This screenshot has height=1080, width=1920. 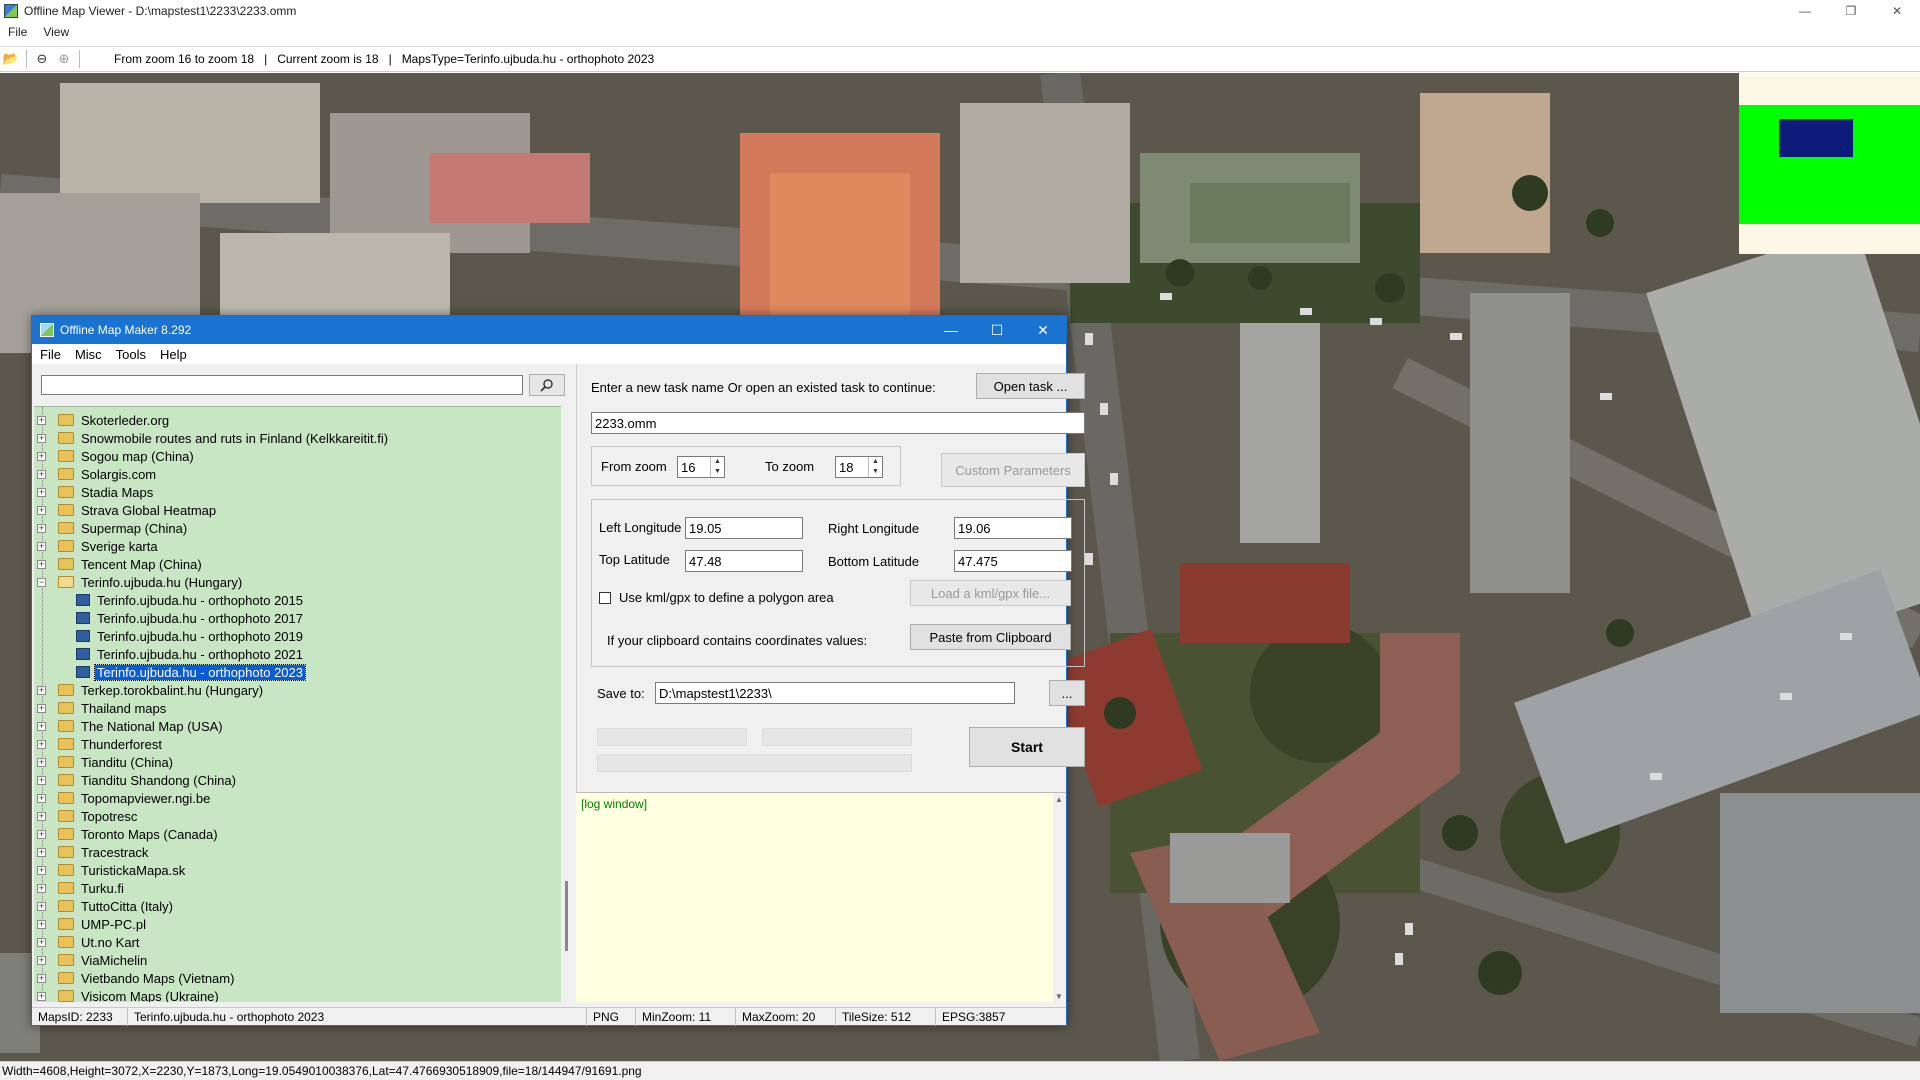 What do you see at coordinates (92, 852) in the screenshot?
I see `tree-item: + Tracestrack` at bounding box center [92, 852].